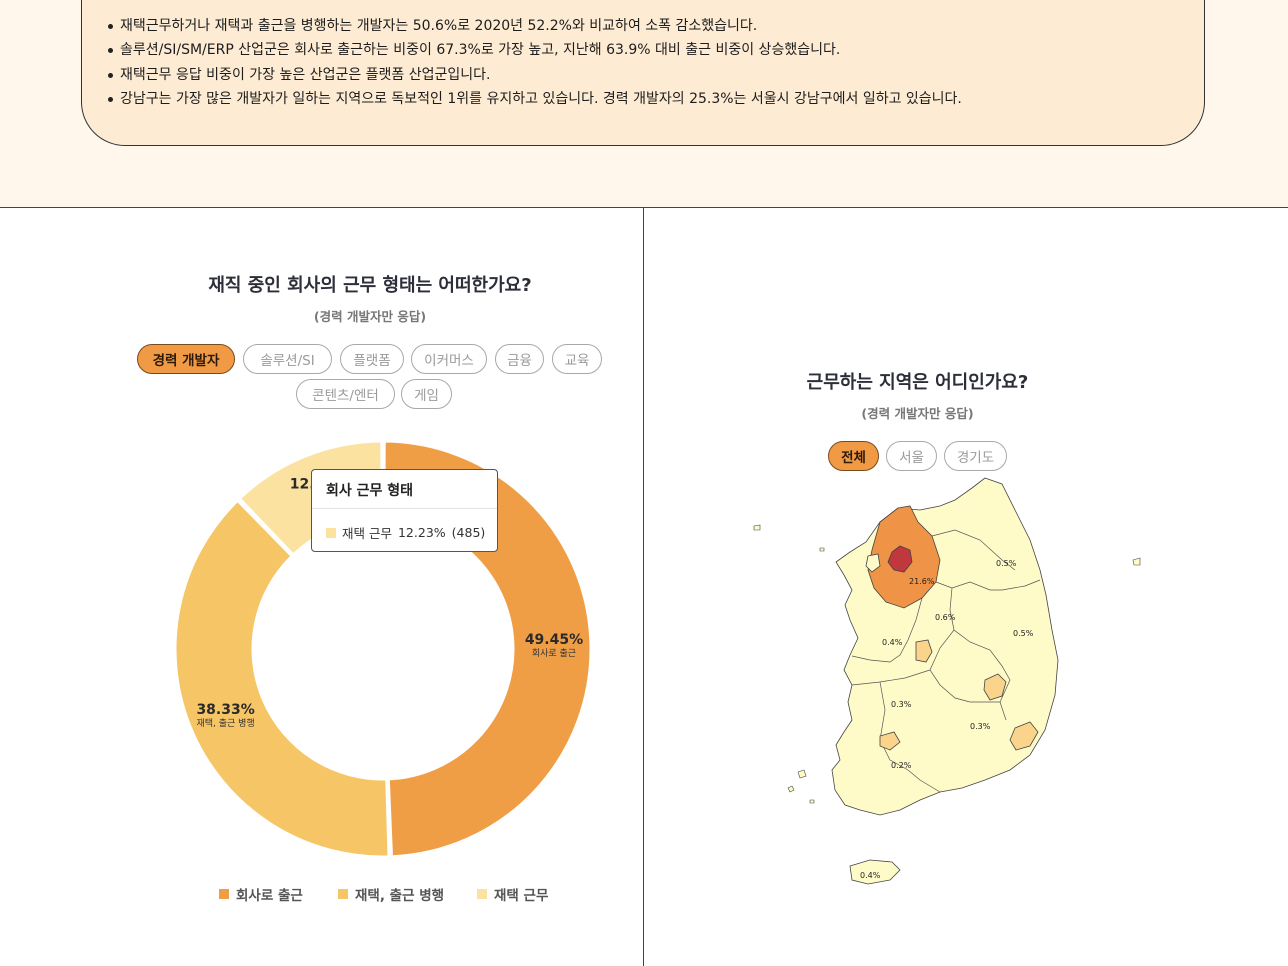 The image size is (1288, 966). Describe the element at coordinates (421, 532) in the screenshot. I see `tooltip-percent: 12.23%` at that location.